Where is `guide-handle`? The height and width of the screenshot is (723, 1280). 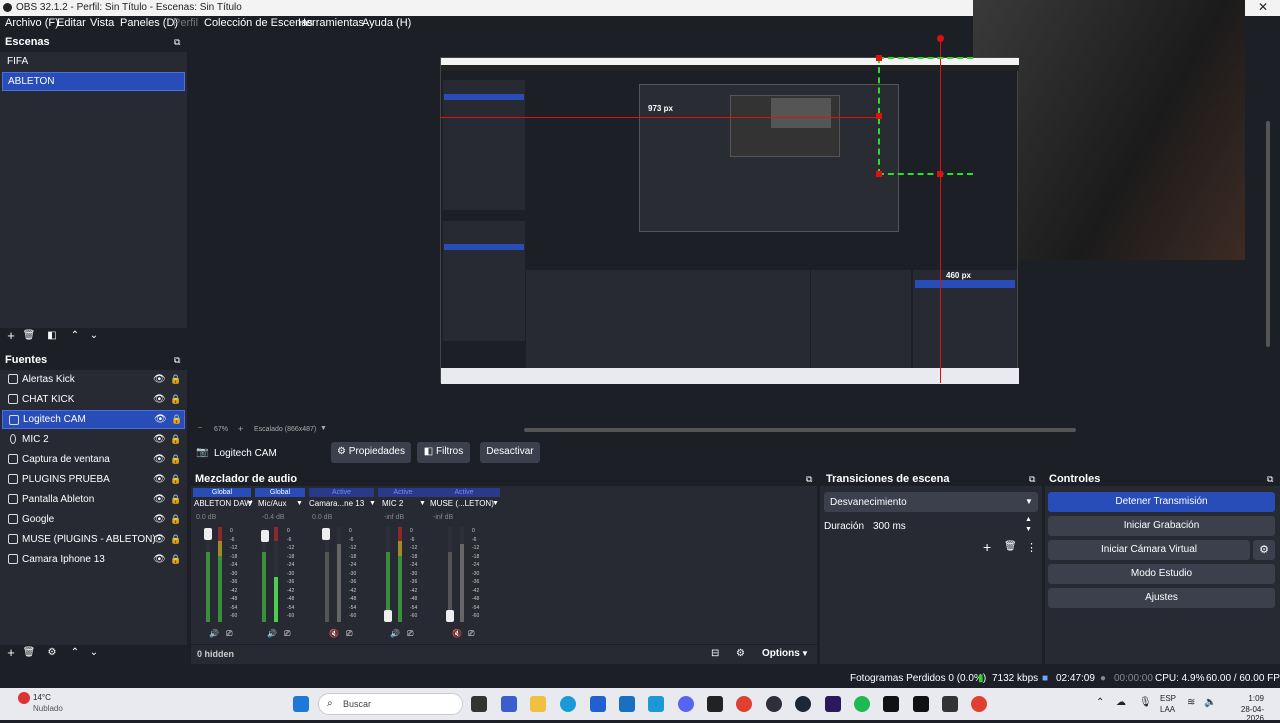
guide-handle is located at coordinates (940, 38).